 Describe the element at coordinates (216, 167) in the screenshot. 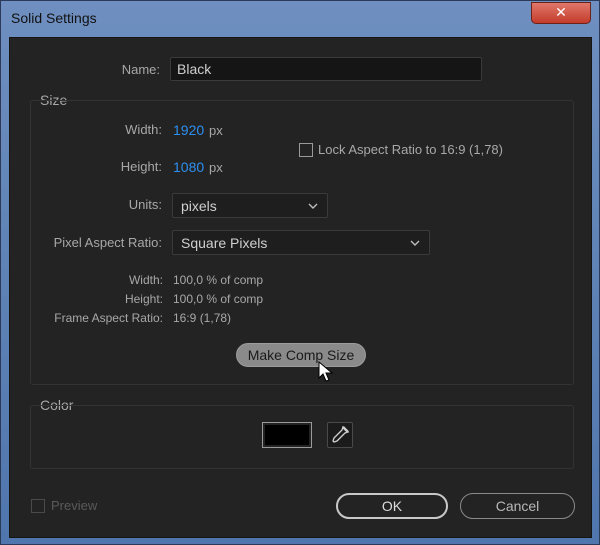

I see `height-unit: px` at that location.